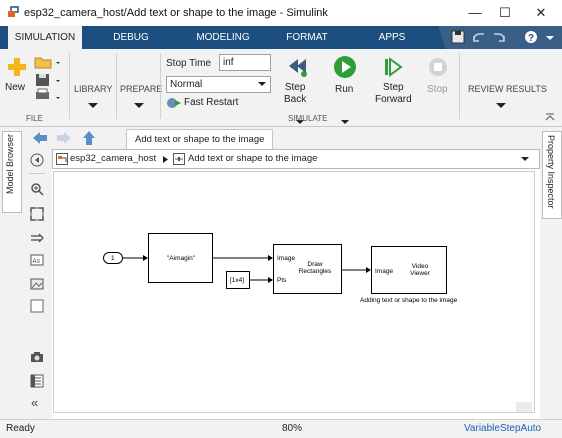 The height and width of the screenshot is (438, 562). What do you see at coordinates (437, 89) in the screenshot?
I see `stop-button: Stop` at bounding box center [437, 89].